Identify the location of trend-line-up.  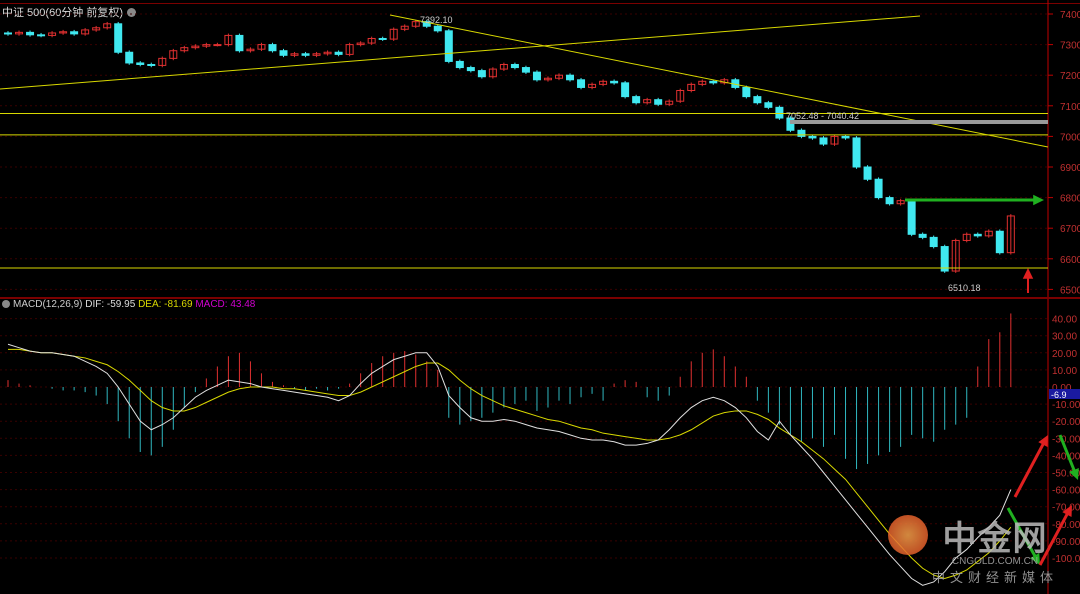
(460, 52).